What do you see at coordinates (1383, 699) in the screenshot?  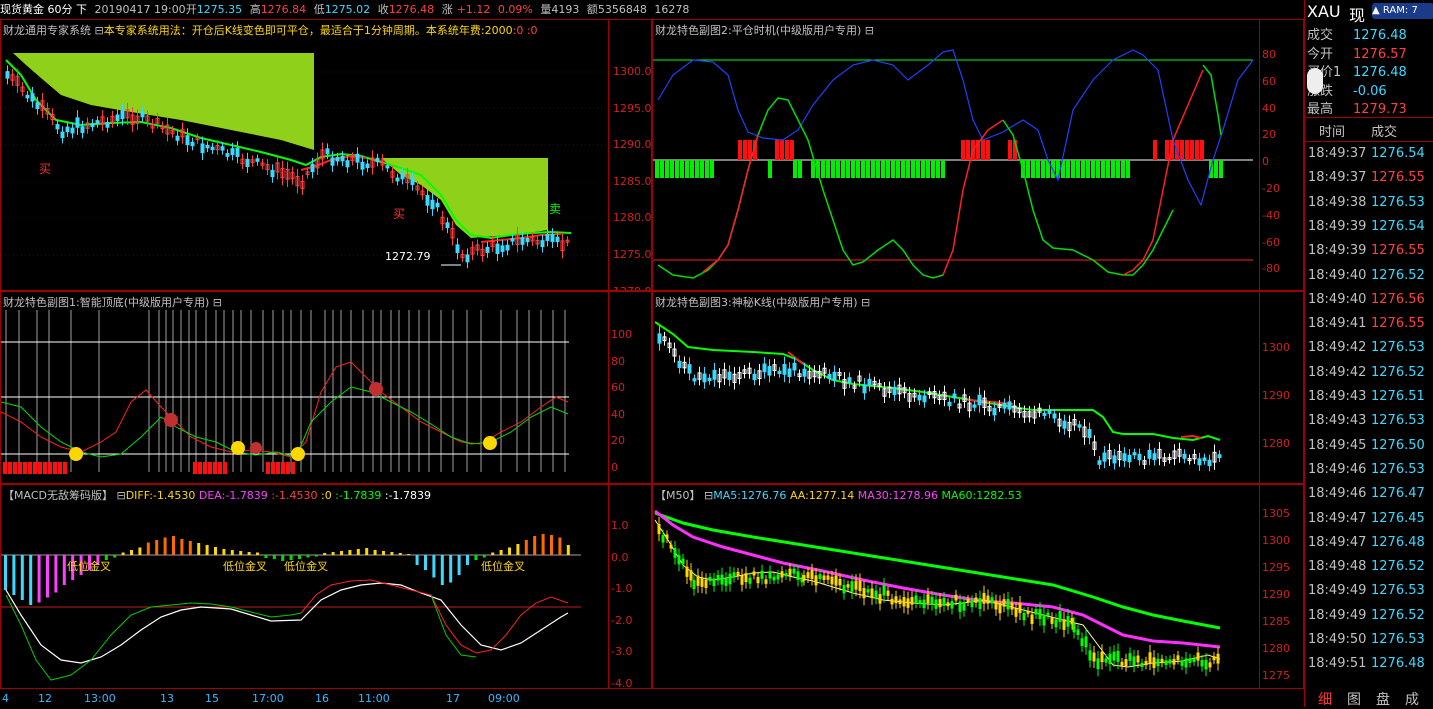 I see `sidebar-tab: 盘` at bounding box center [1383, 699].